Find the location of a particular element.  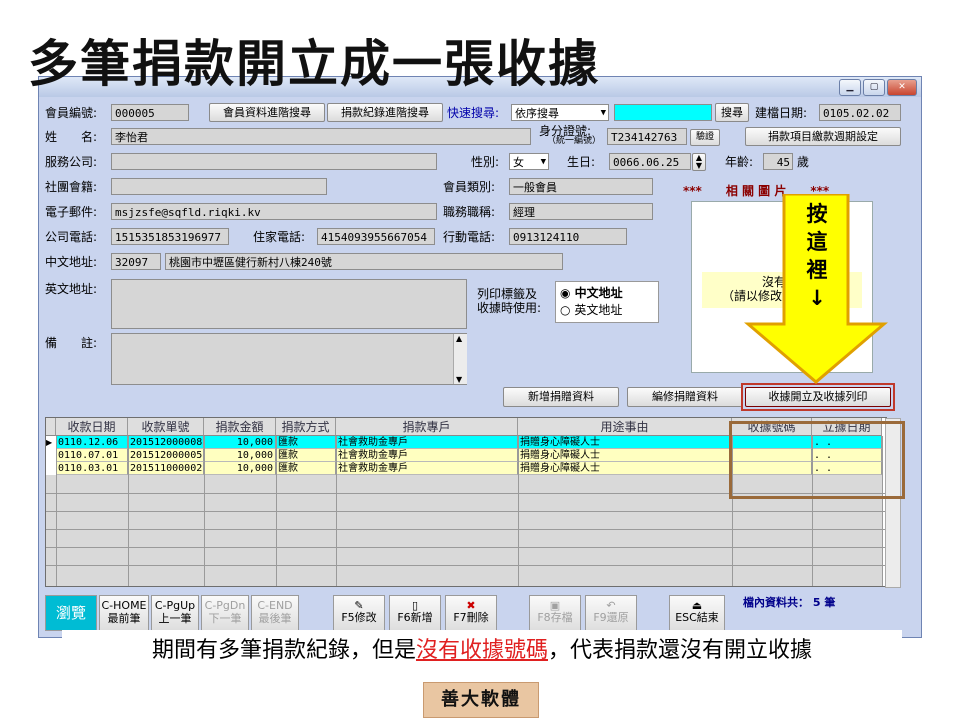

row-divider is located at coordinates (466, 511).